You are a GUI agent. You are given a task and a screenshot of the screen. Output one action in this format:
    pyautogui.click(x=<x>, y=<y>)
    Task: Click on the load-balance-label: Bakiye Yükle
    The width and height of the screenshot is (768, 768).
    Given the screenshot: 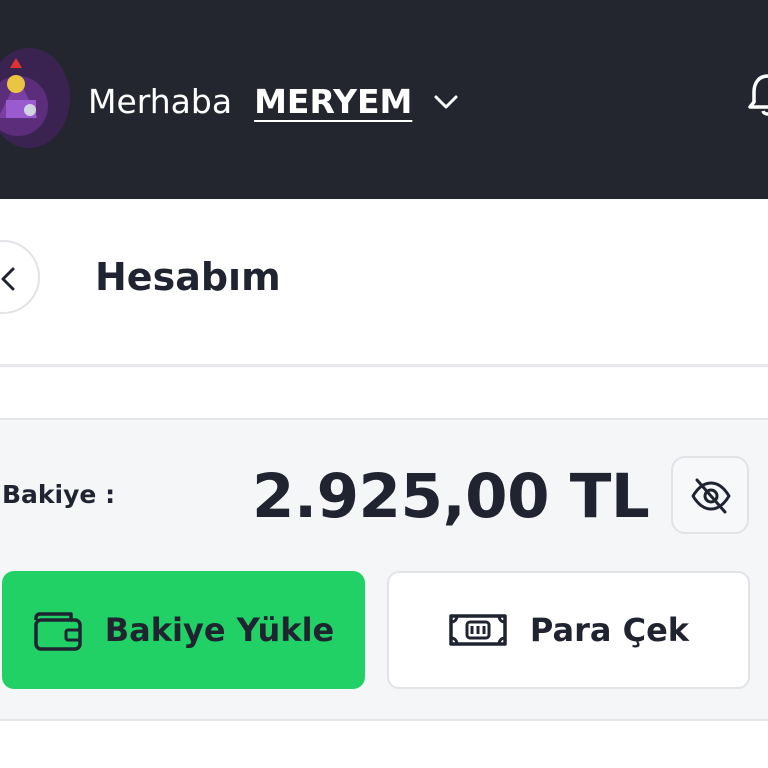 What is the action you would take?
    pyautogui.click(x=219, y=630)
    